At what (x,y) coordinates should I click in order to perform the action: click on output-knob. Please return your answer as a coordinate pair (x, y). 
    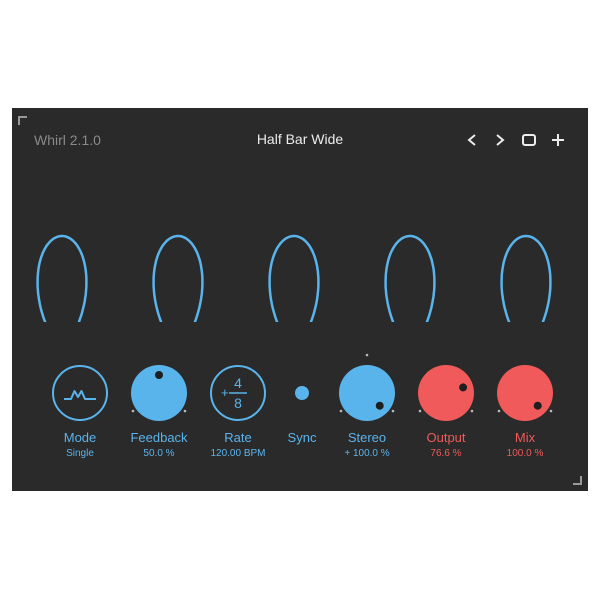
    Looking at the image, I should click on (446, 393).